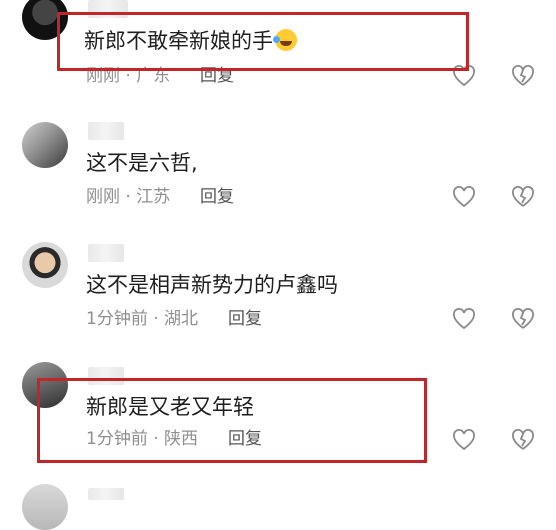 The height and width of the screenshot is (530, 556). I want to click on username-blurred, so click(106, 494).